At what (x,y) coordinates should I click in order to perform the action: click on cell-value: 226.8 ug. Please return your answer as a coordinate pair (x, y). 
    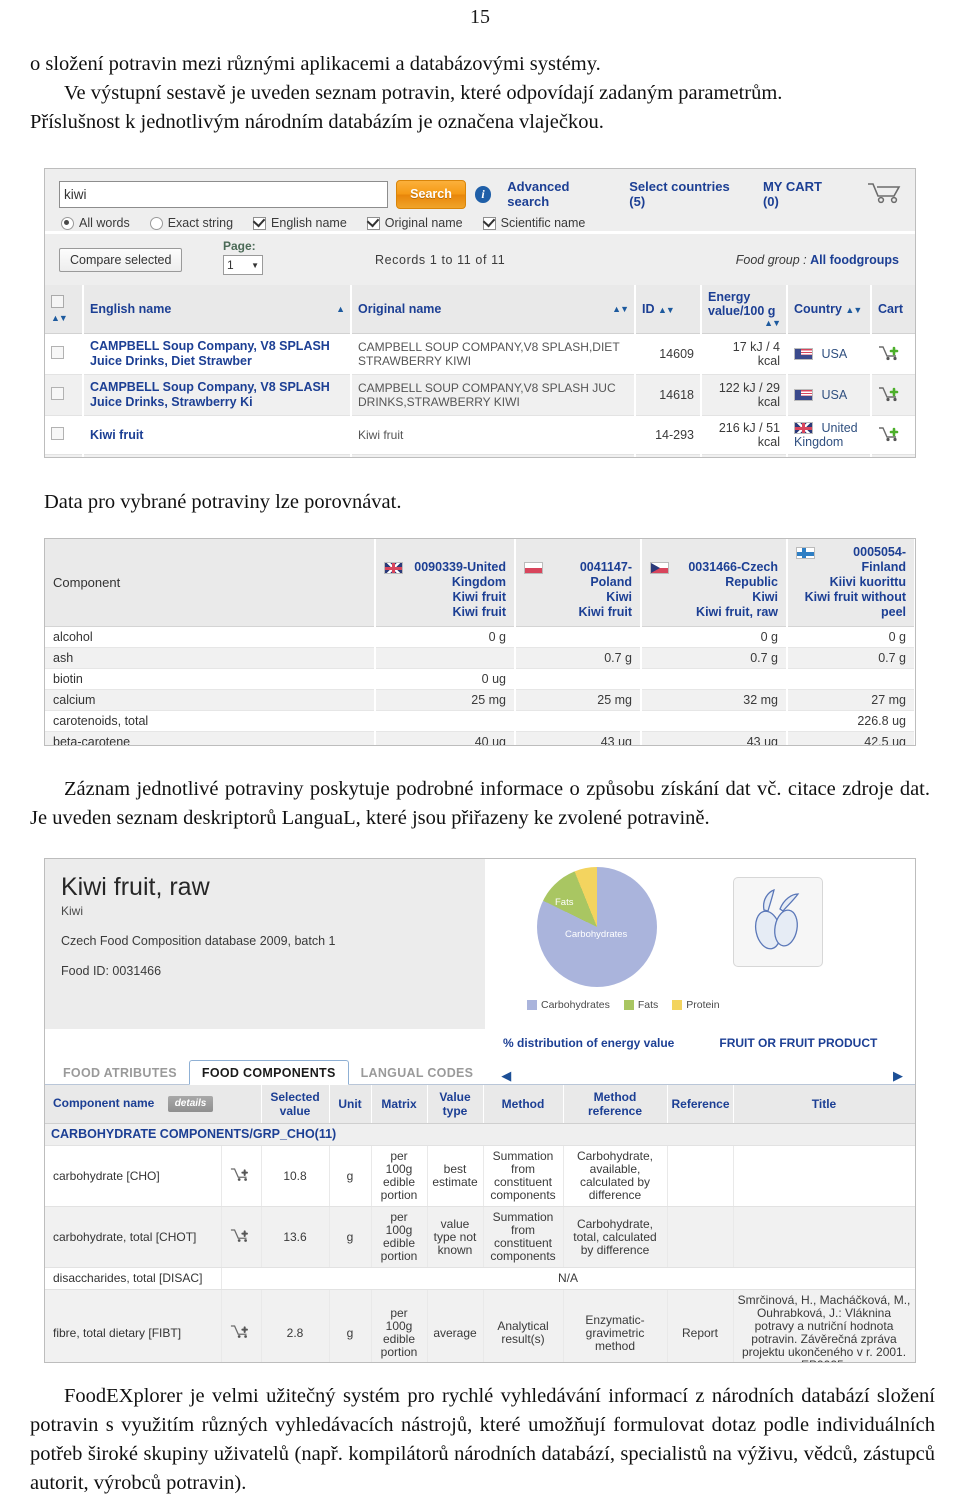
    Looking at the image, I should click on (851, 721).